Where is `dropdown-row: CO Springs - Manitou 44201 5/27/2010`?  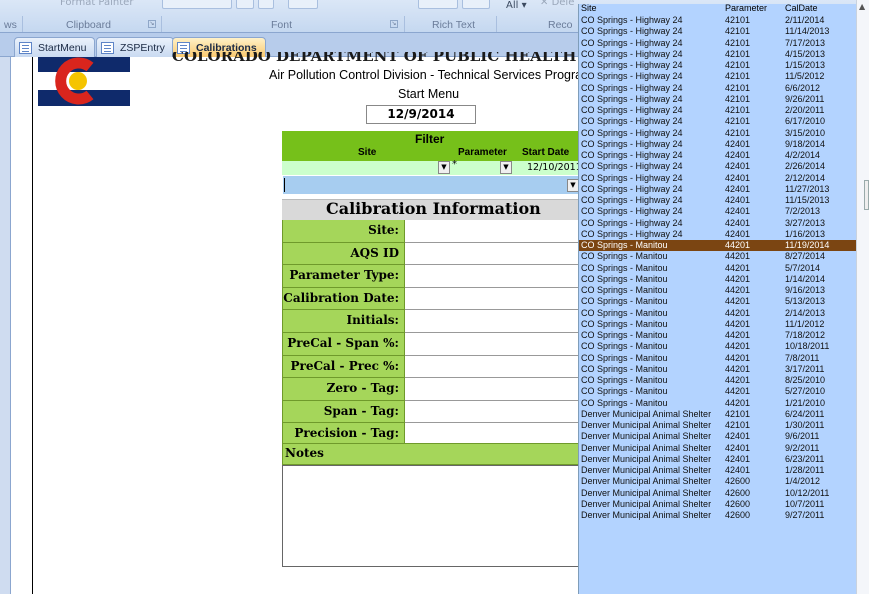 dropdown-row: CO Springs - Manitou 44201 5/27/2010 is located at coordinates (717, 391).